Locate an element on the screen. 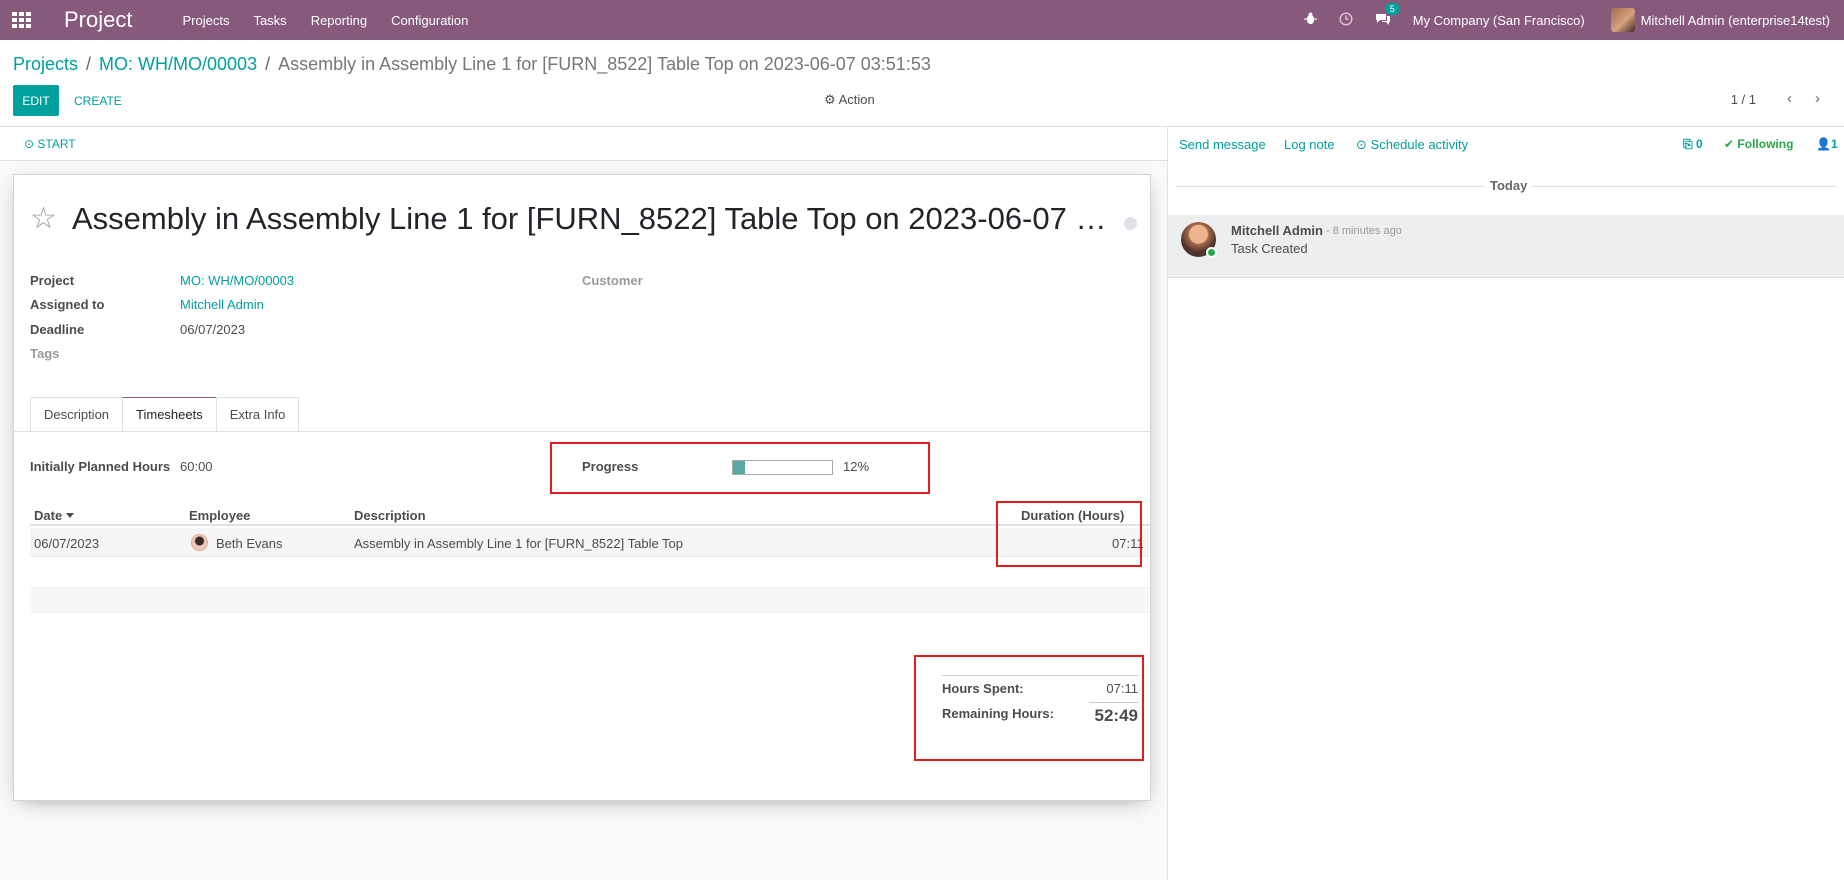 This screenshot has width=1844, height=880. remaining-hours-value: 52:49 is located at coordinates (1116, 715).